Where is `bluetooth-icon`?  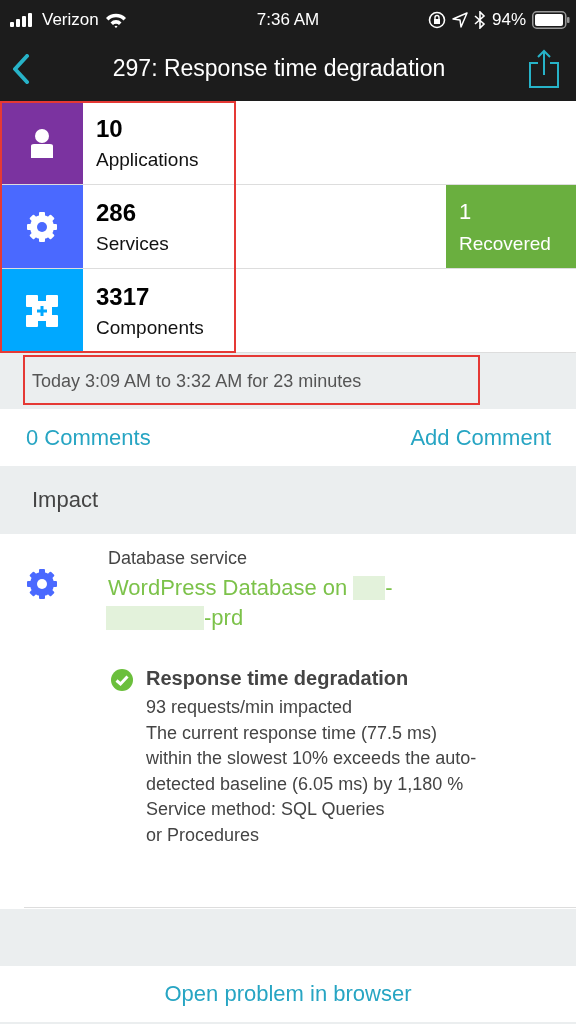
bluetooth-icon is located at coordinates (479, 20).